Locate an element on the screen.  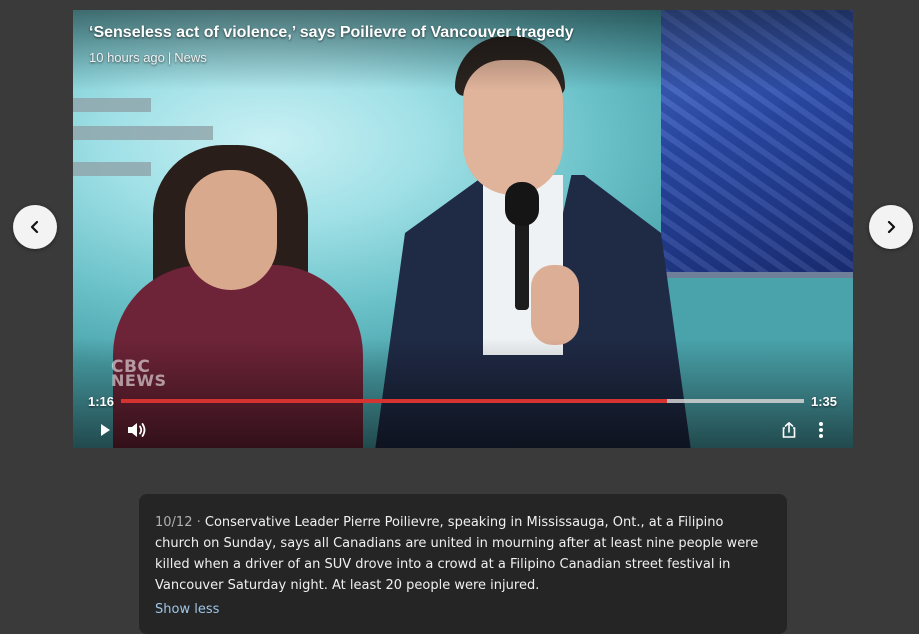
microphone-handle is located at coordinates (522, 265).